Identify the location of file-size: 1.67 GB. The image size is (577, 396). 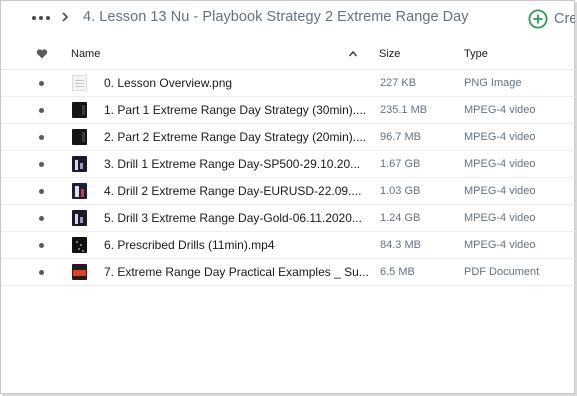
(400, 164).